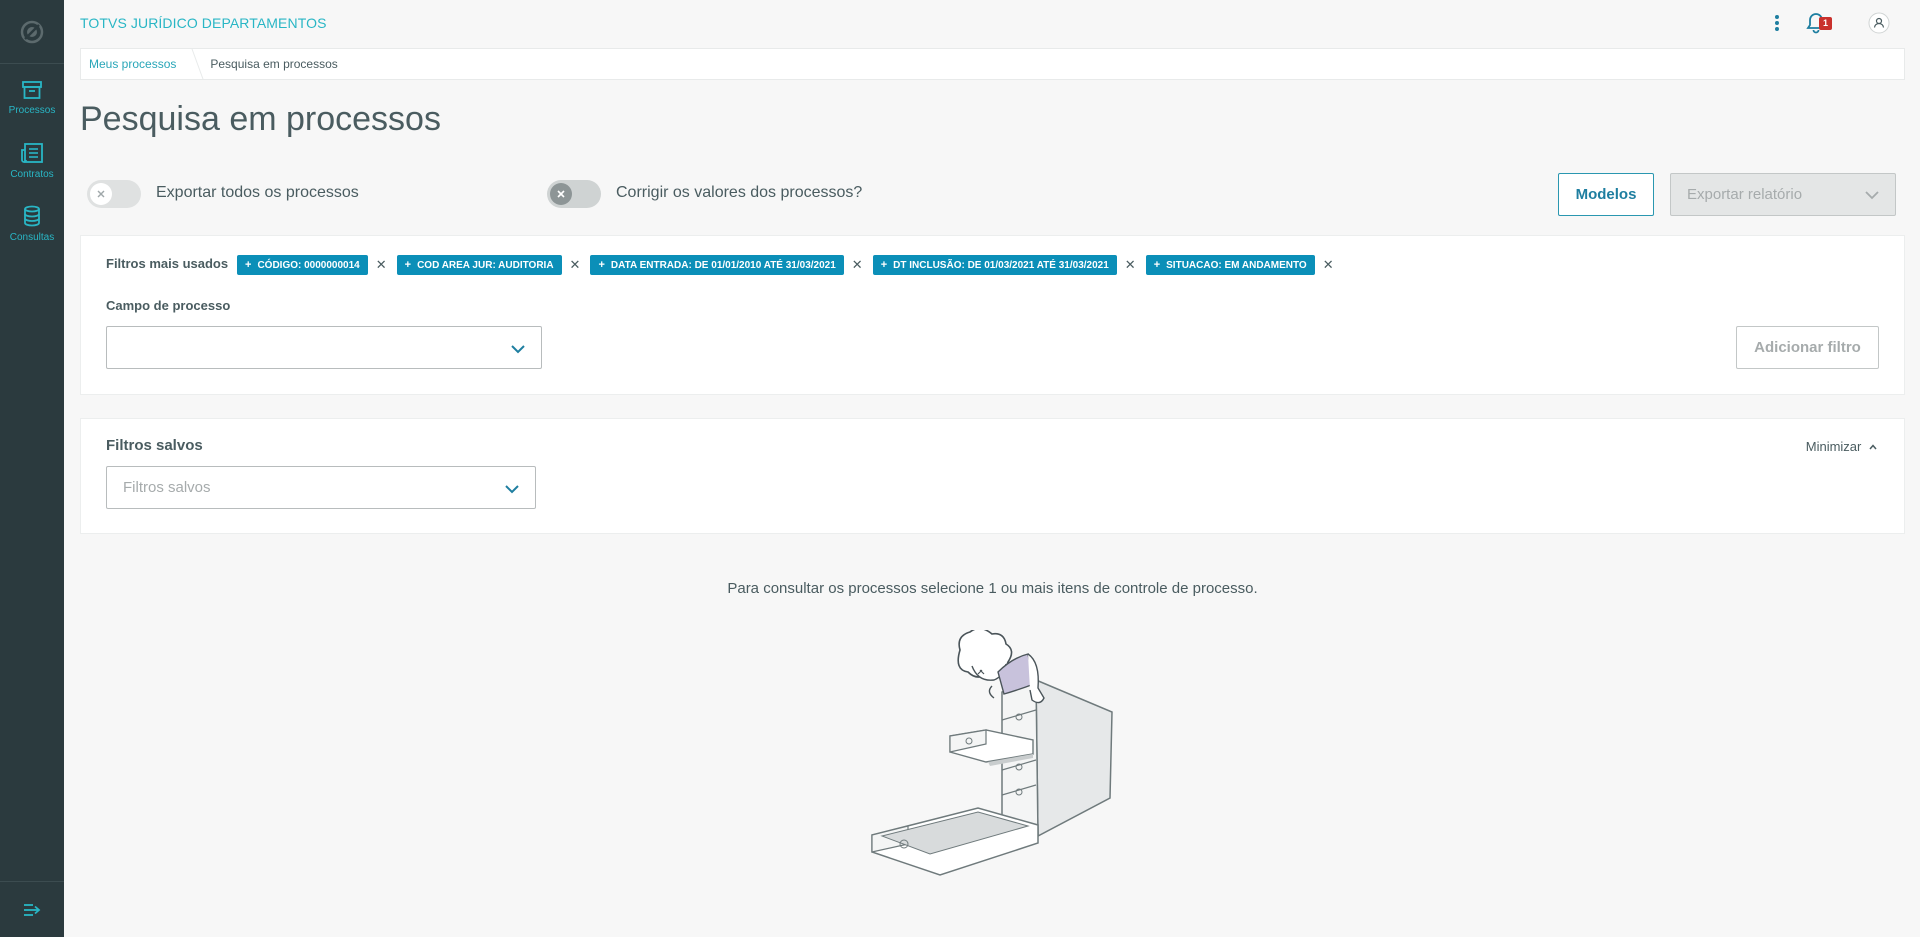  What do you see at coordinates (1230, 265) in the screenshot?
I see `filter-chip: + SITUACAO: EM ANDAMENTO` at bounding box center [1230, 265].